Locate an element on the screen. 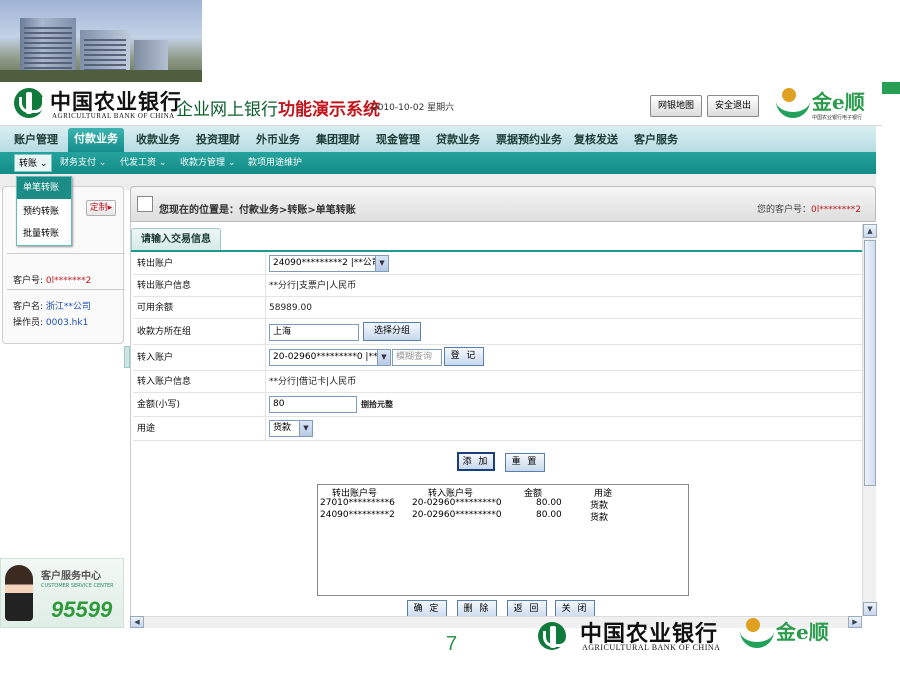  nav-bill-reservation: 票据预约业务 is located at coordinates (529, 139).